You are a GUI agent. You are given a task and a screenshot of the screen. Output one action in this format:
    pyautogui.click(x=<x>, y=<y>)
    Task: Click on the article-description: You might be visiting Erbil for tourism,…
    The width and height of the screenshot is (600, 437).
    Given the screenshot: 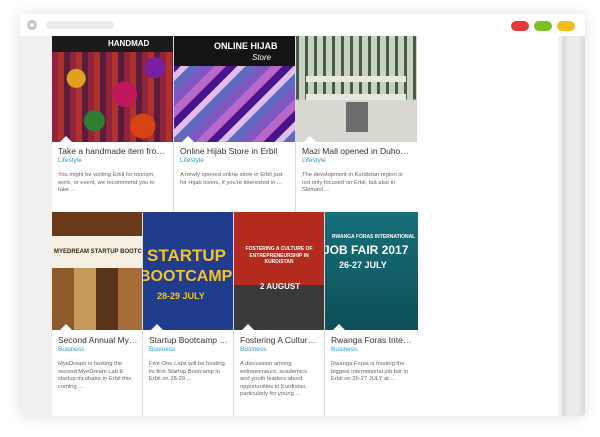 What is the action you would take?
    pyautogui.click(x=106, y=183)
    